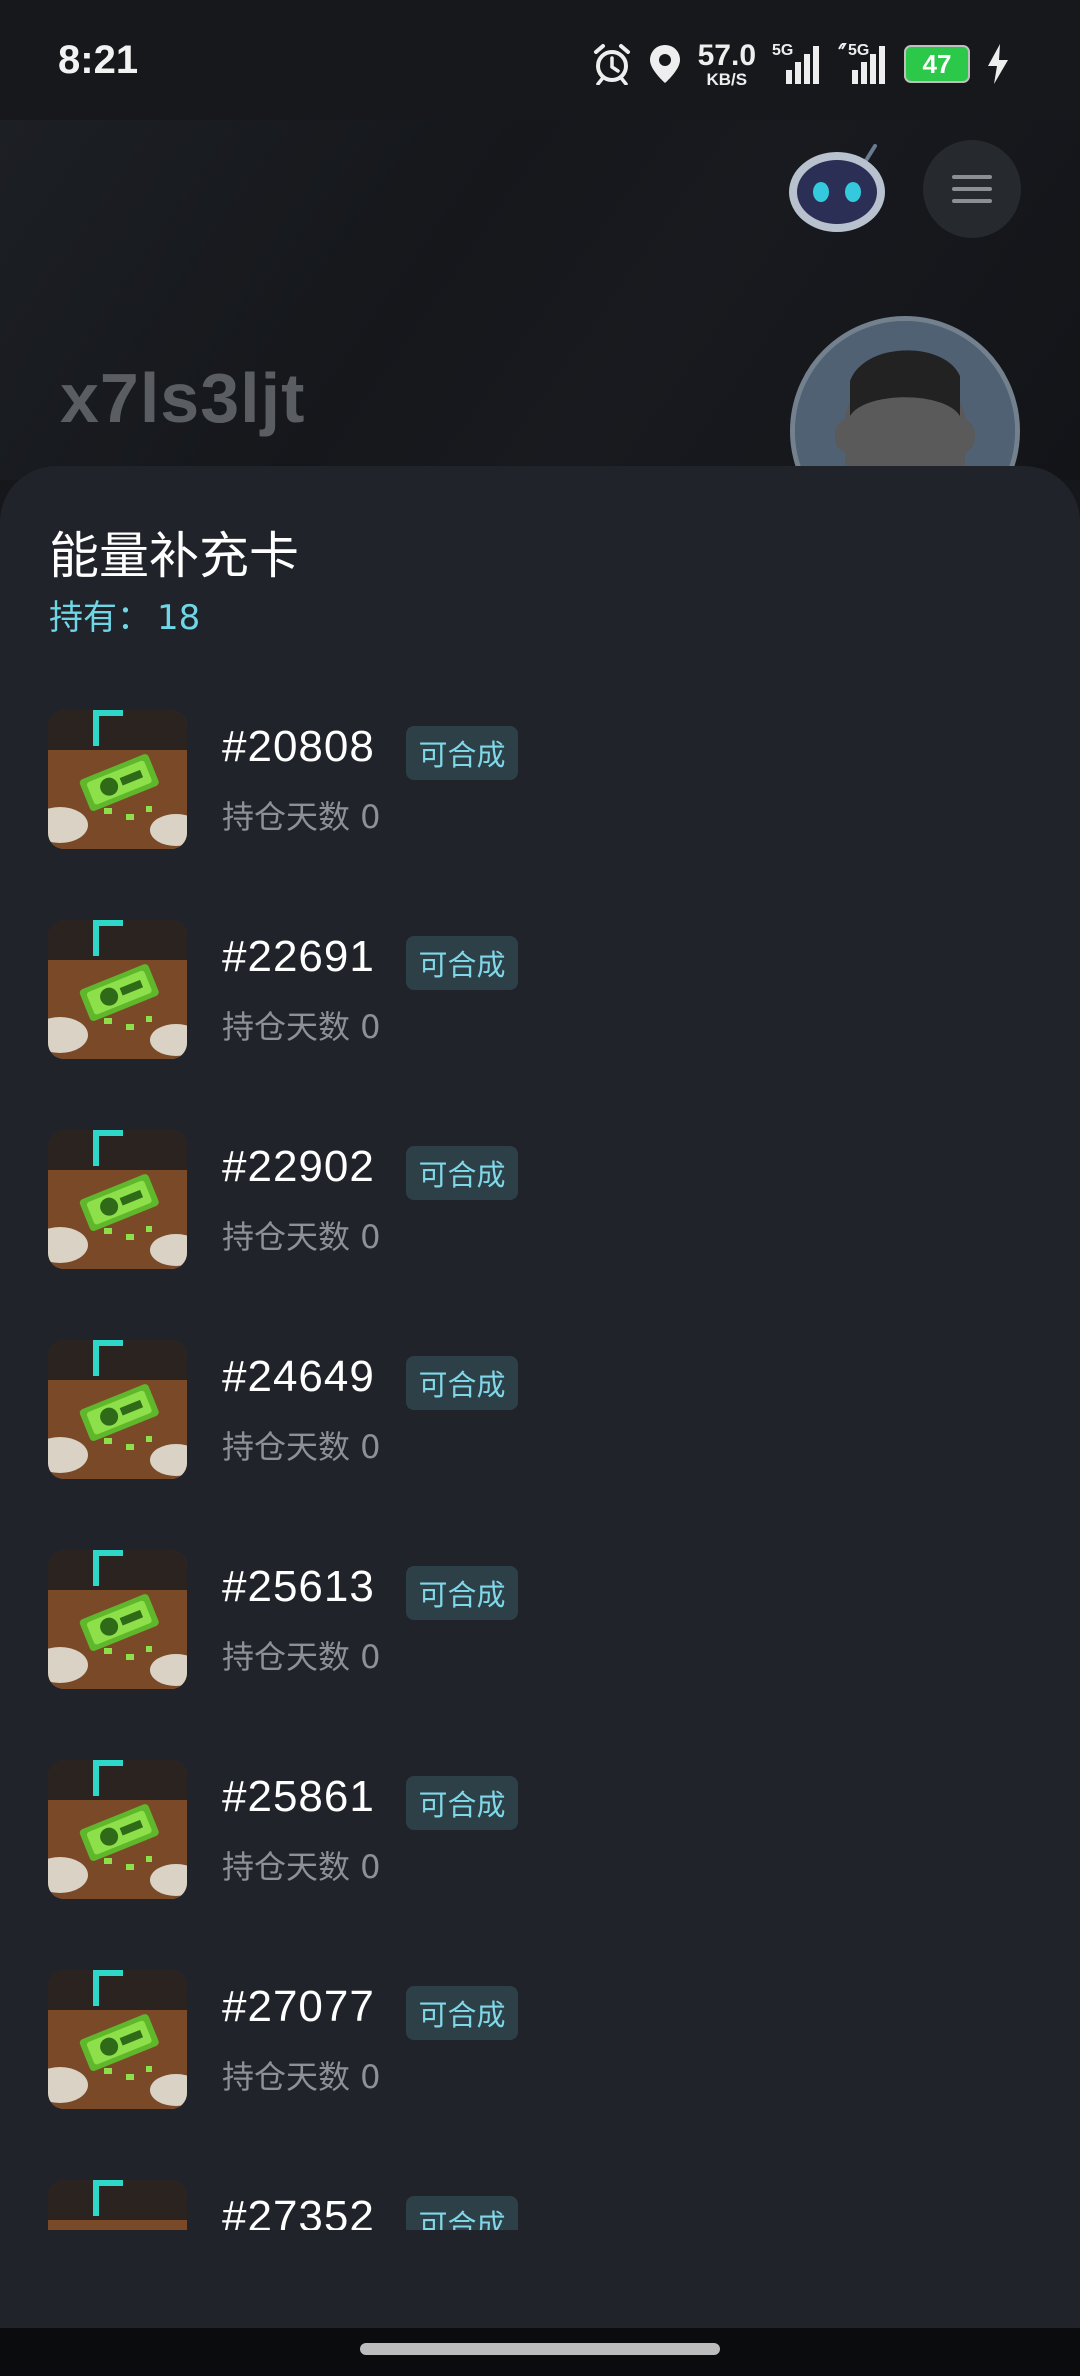 The width and height of the screenshot is (1080, 2376). What do you see at coordinates (540, 1830) in the screenshot?
I see `list-item: #25861 可合成 持仓天数 0` at bounding box center [540, 1830].